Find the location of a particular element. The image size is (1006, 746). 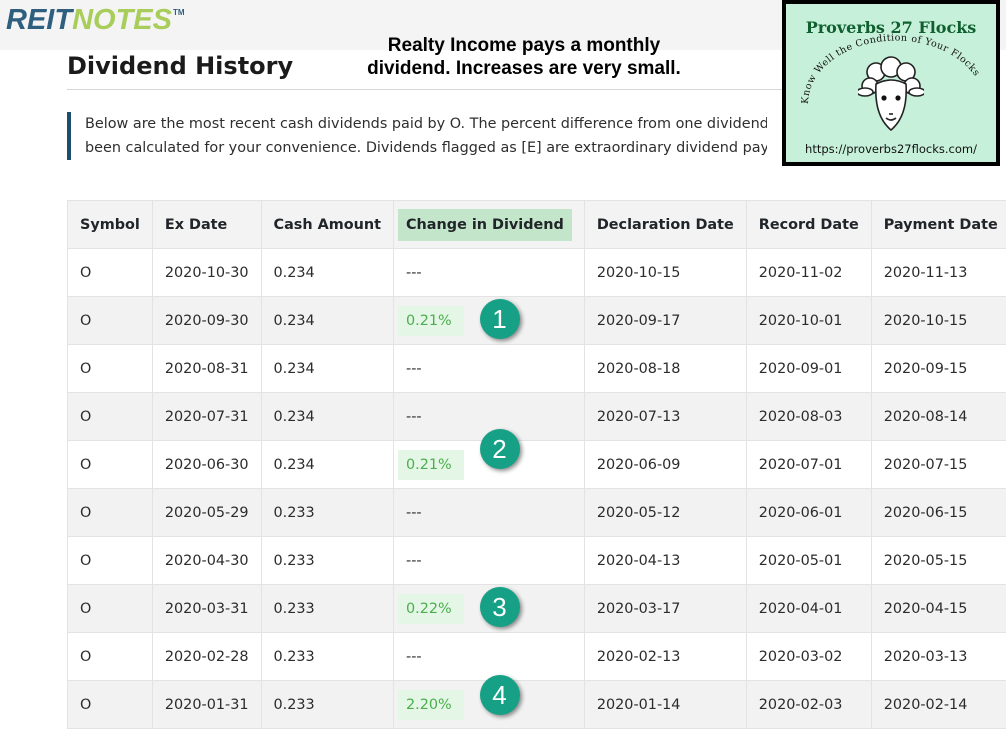

cell-record-date: 2020-05-01 is located at coordinates (808, 560).